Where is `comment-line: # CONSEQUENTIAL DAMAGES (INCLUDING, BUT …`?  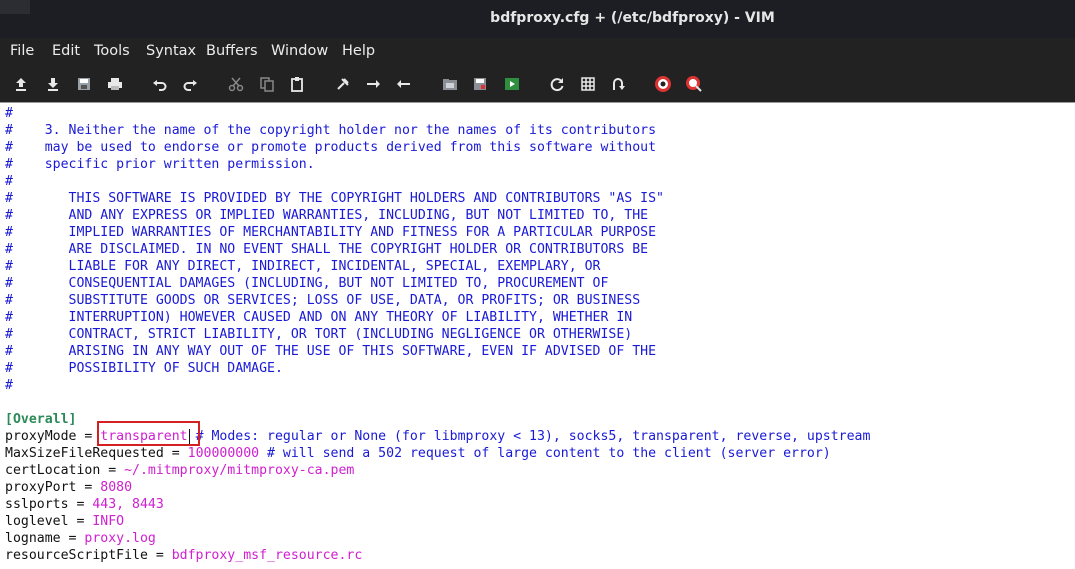
comment-line: # CONSEQUENTIAL DAMAGES (INCLUDING, BUT … is located at coordinates (307, 283).